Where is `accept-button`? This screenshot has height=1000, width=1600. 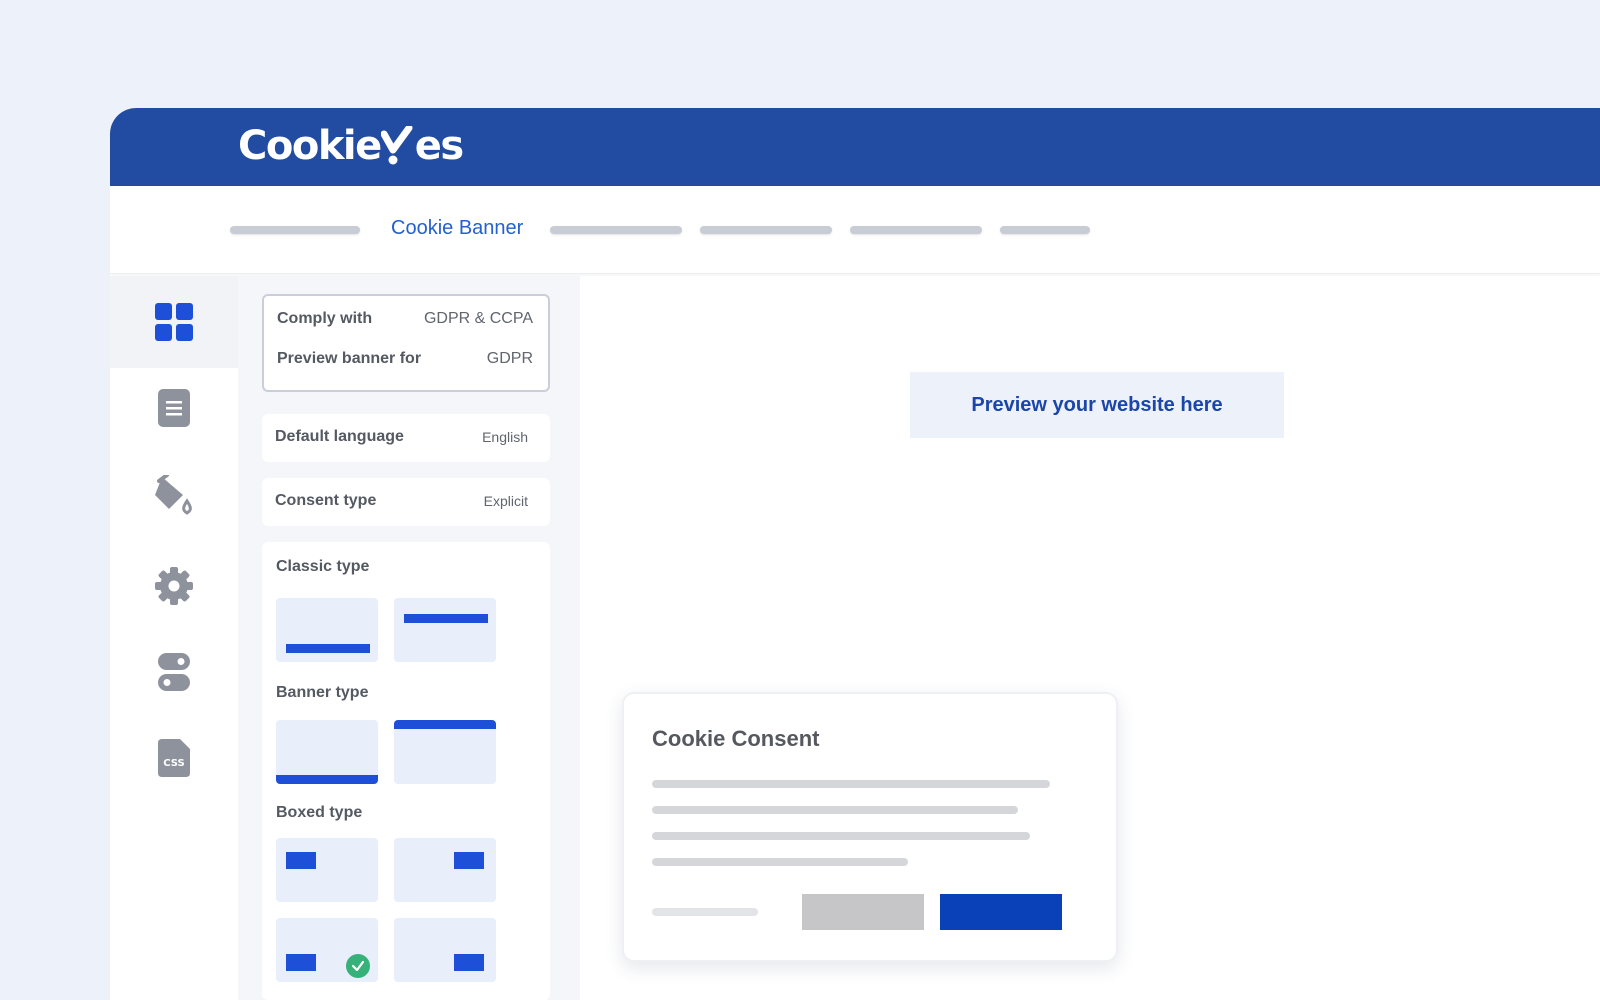 accept-button is located at coordinates (1001, 912).